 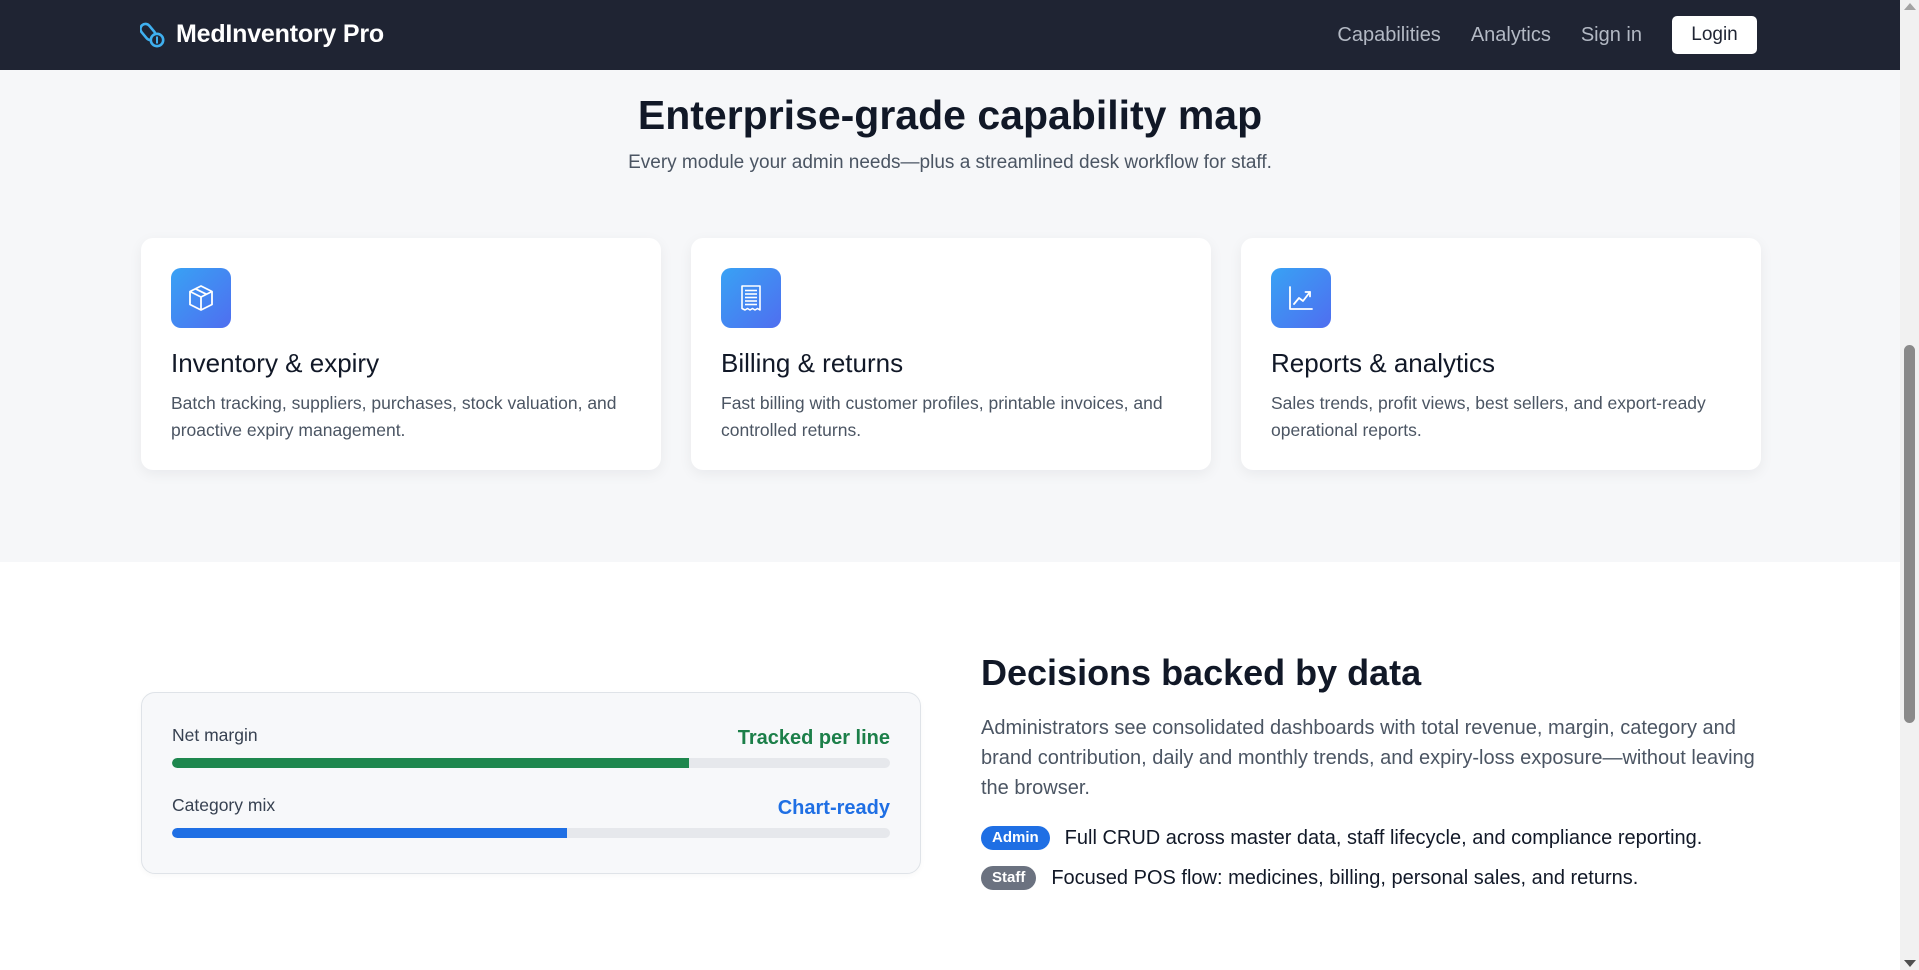 What do you see at coordinates (1009, 878) in the screenshot?
I see `staff-badge: Staff` at bounding box center [1009, 878].